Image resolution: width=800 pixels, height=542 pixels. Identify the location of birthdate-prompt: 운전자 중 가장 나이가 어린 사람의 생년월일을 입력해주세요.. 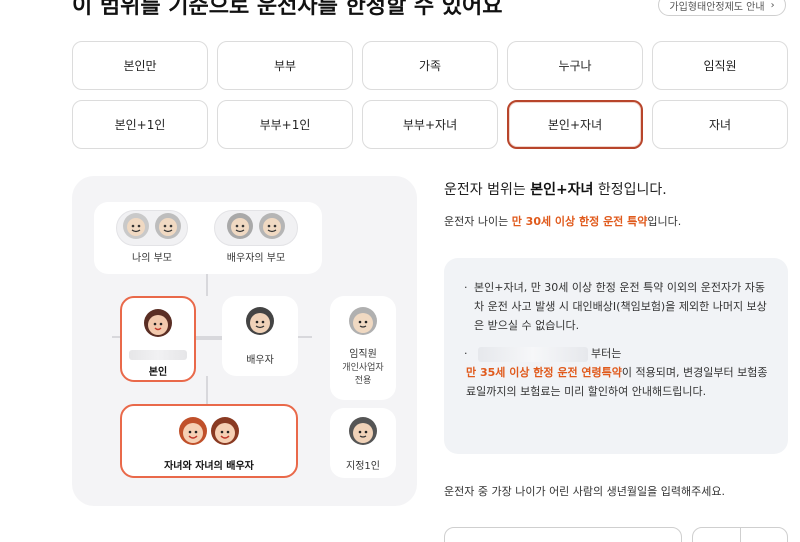
(584, 491).